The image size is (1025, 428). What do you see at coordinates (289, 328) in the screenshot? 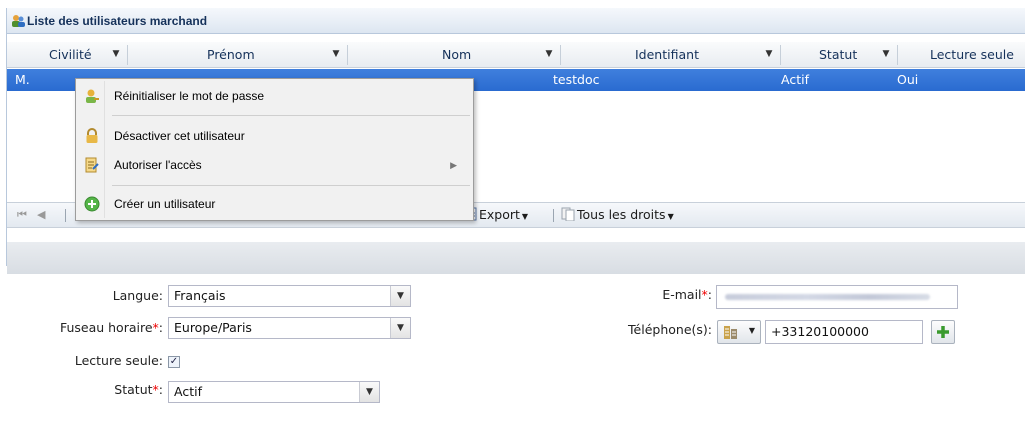
I see `fuseau-select: Europe/Paris ▼` at bounding box center [289, 328].